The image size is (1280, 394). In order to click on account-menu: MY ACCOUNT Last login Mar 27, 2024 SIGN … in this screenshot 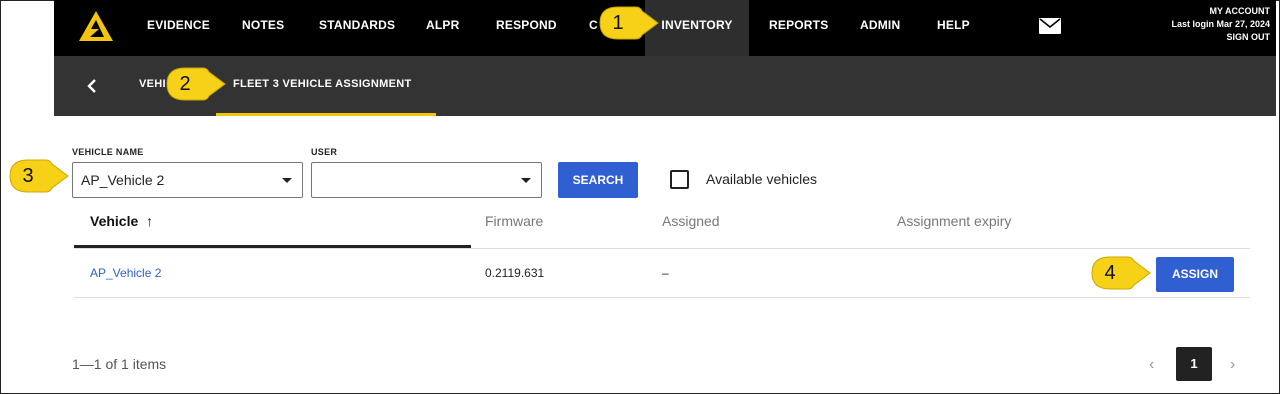, I will do `click(1220, 24)`.